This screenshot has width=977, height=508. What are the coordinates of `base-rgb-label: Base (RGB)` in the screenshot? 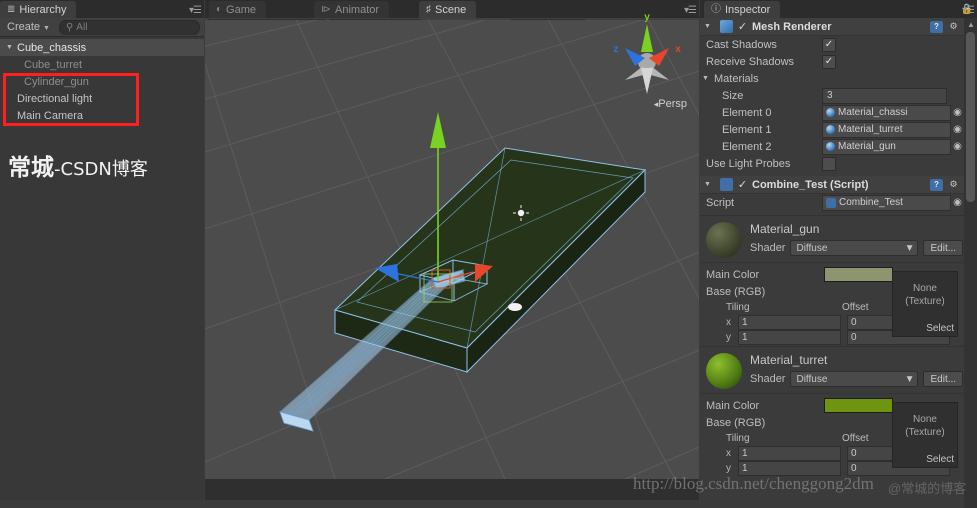 It's located at (736, 291).